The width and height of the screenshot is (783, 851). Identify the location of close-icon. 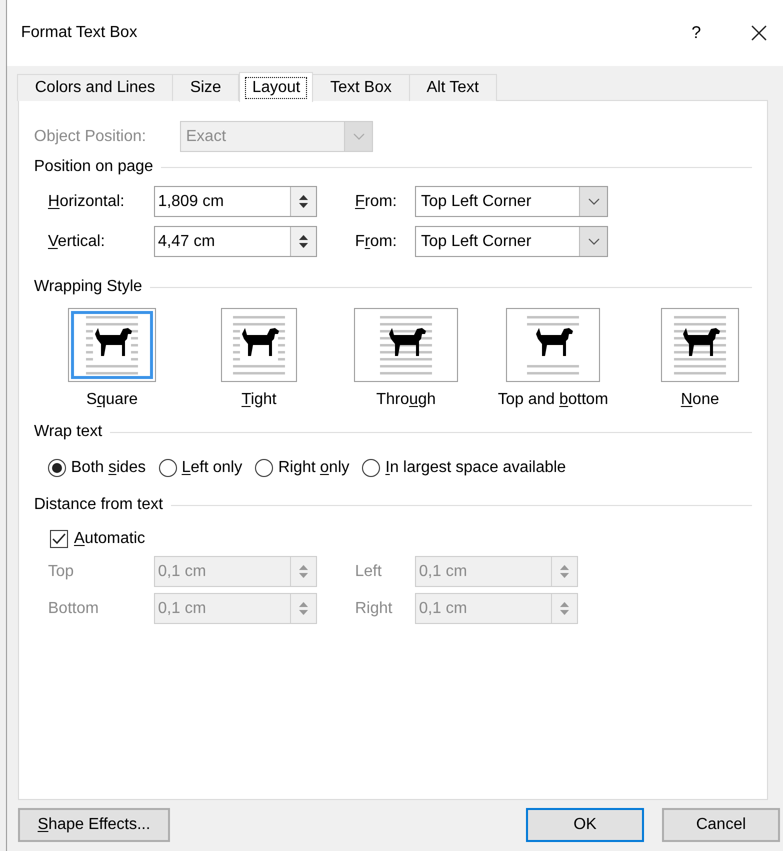
(759, 33).